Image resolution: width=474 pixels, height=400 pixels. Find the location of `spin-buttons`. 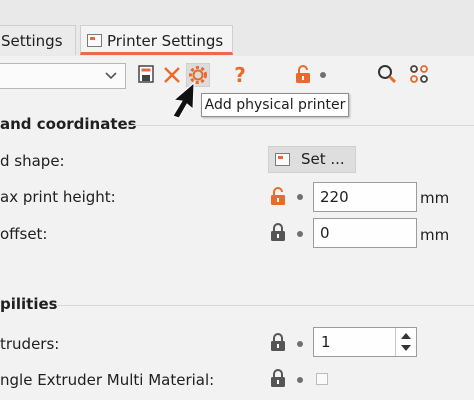

spin-buttons is located at coordinates (405, 342).